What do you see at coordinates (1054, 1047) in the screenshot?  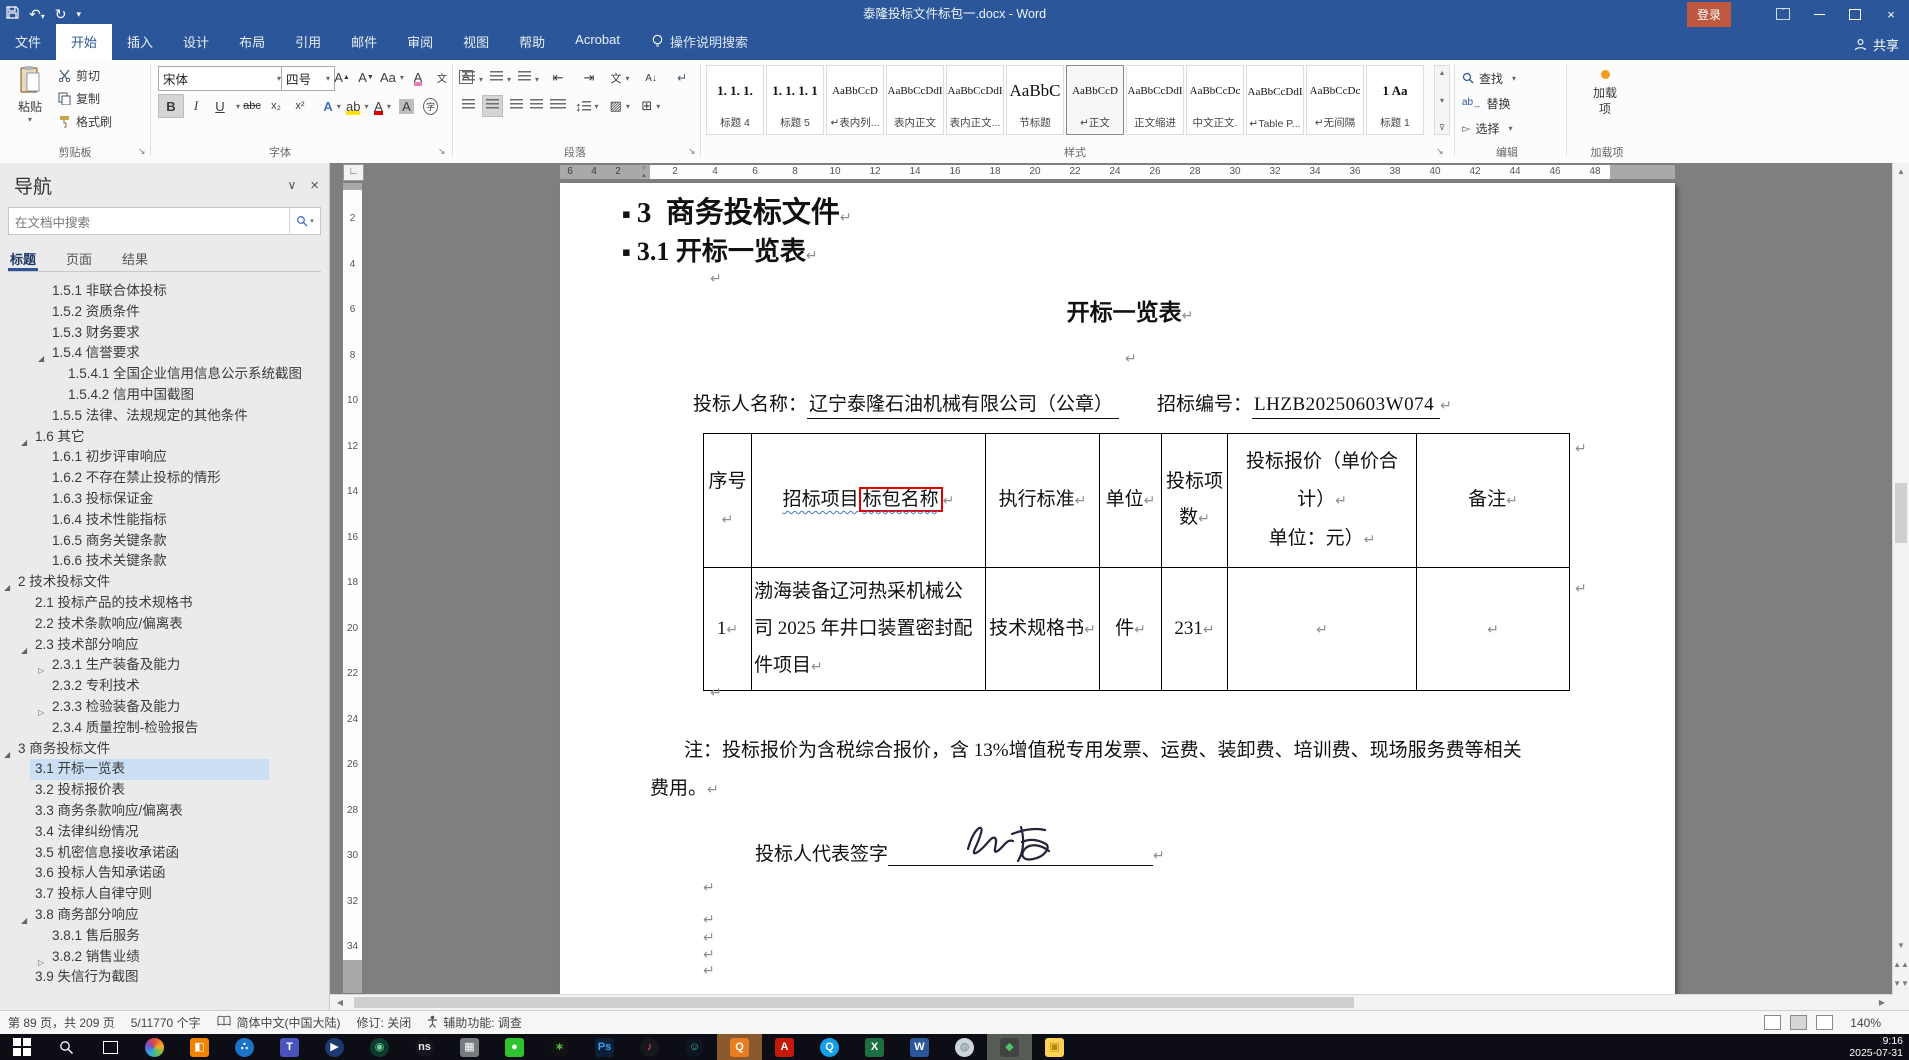 I see `file-explorer-icon: ▣` at bounding box center [1054, 1047].